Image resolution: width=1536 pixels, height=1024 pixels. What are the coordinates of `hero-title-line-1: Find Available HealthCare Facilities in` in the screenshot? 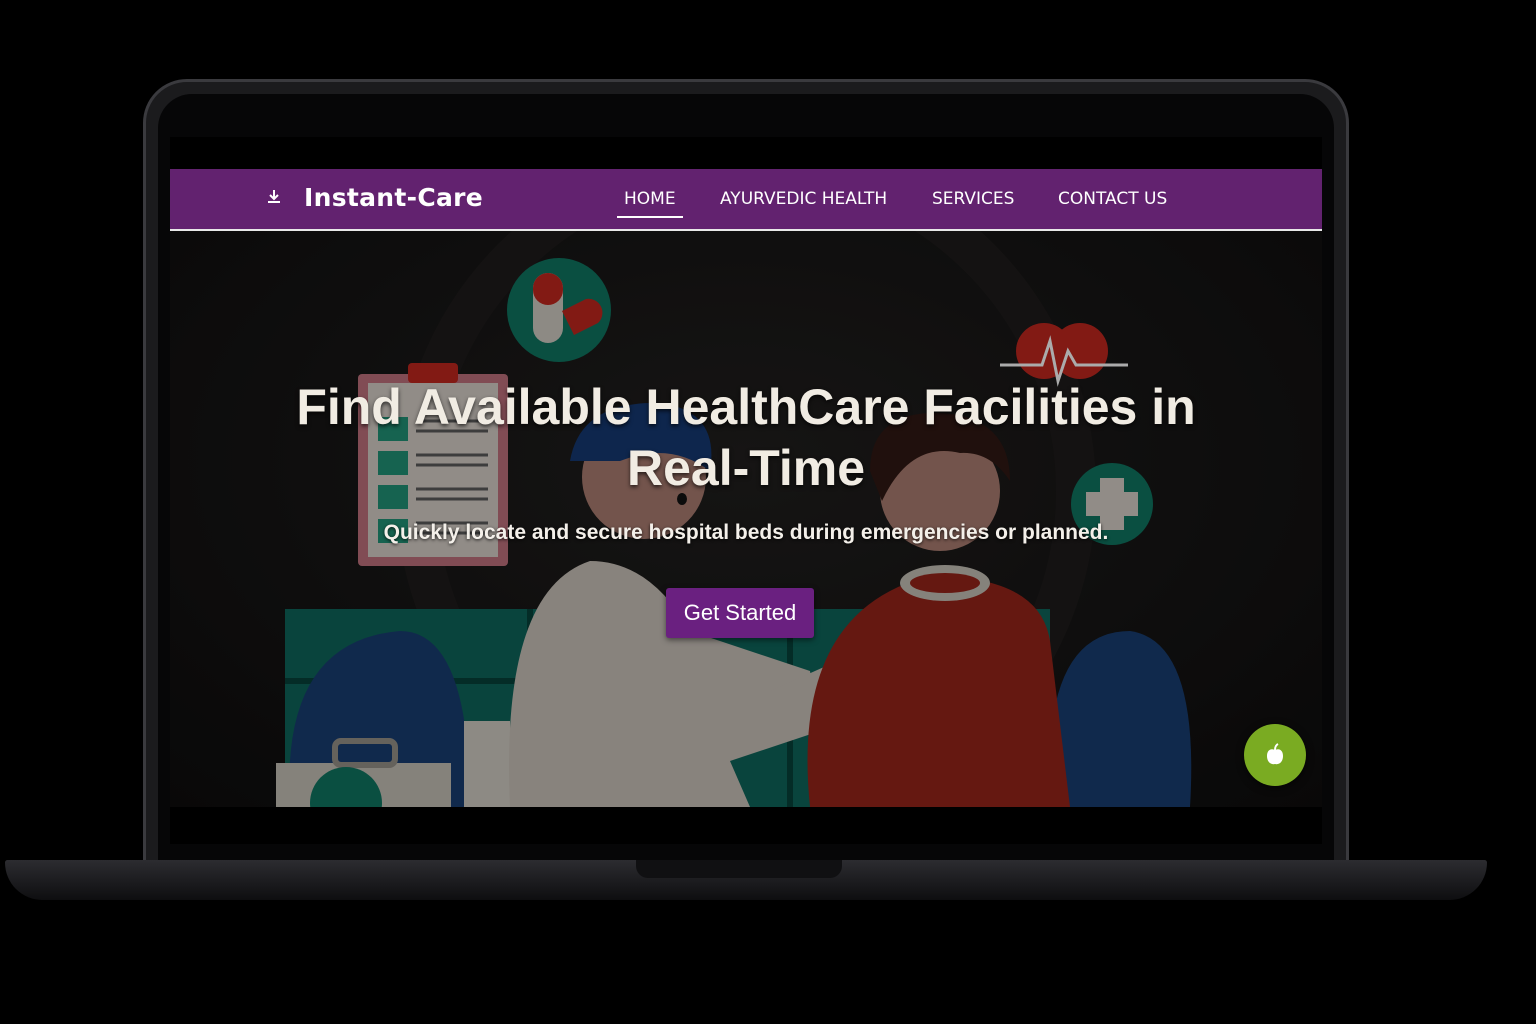 It's located at (746, 407).